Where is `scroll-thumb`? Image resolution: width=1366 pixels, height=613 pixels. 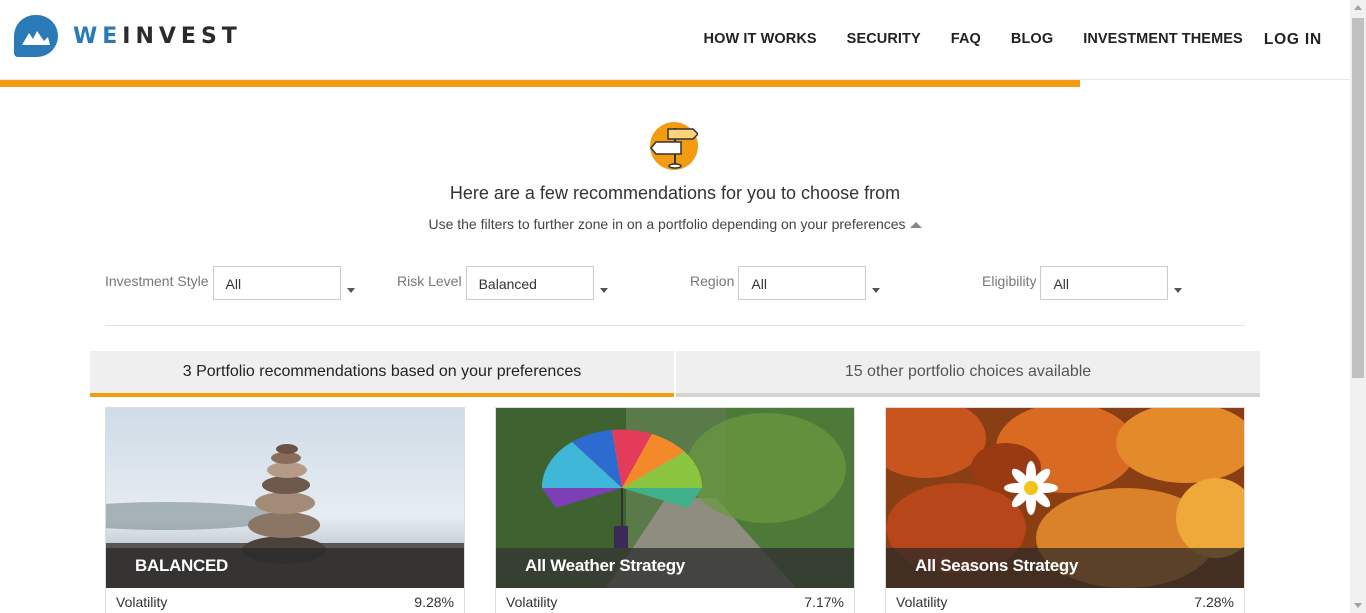 scroll-thumb is located at coordinates (1358, 198).